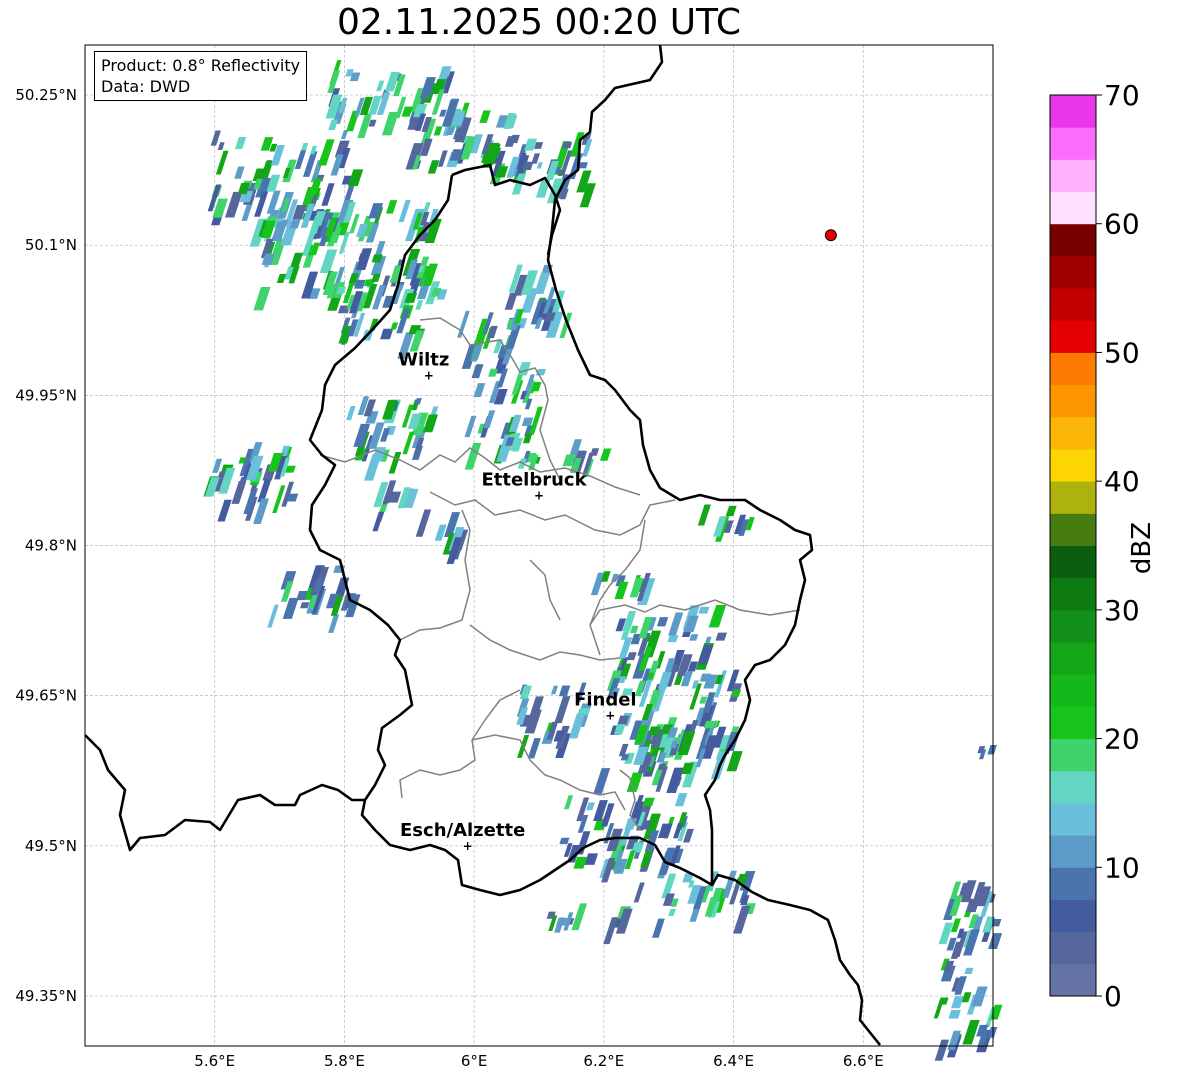  I want to click on national-border, so click(224, 793).